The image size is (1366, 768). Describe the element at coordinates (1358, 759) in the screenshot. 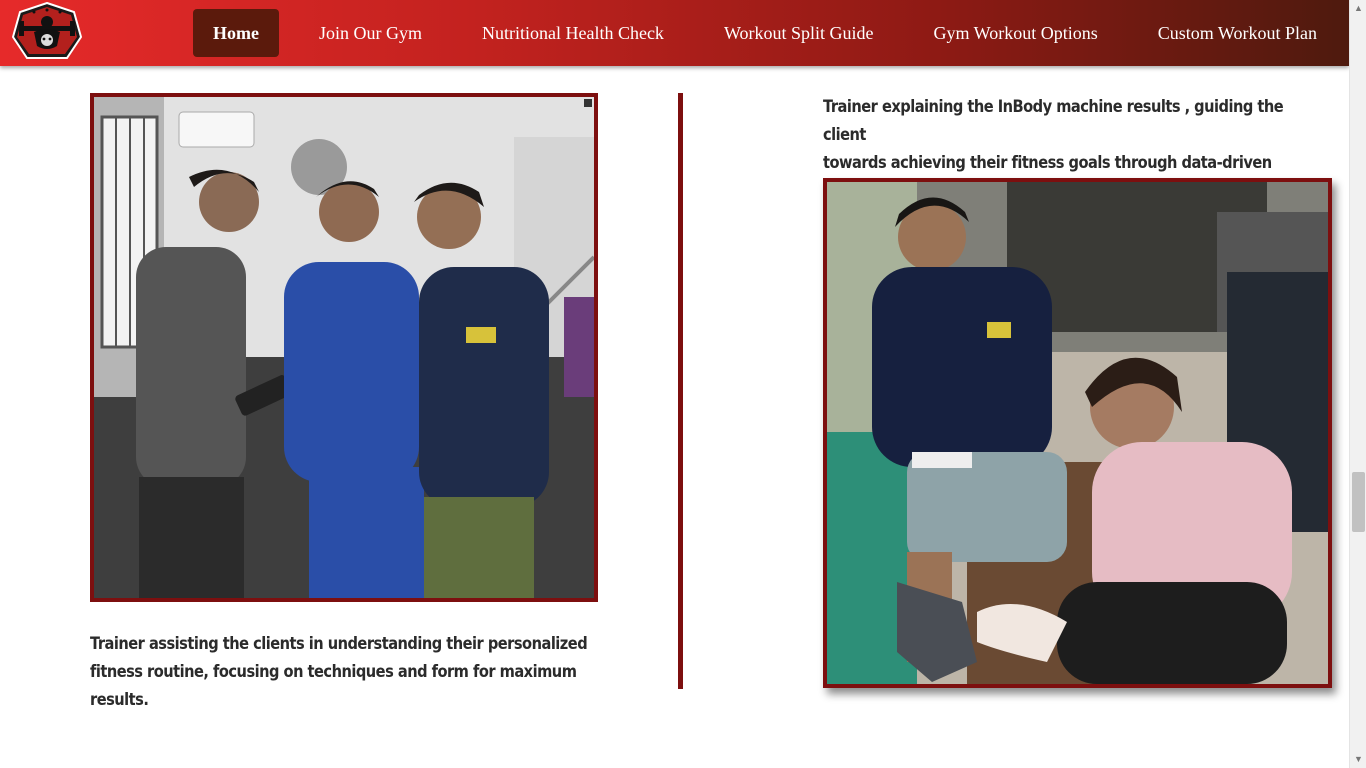

I see `scroll-down-arrow-icon: ▼` at that location.